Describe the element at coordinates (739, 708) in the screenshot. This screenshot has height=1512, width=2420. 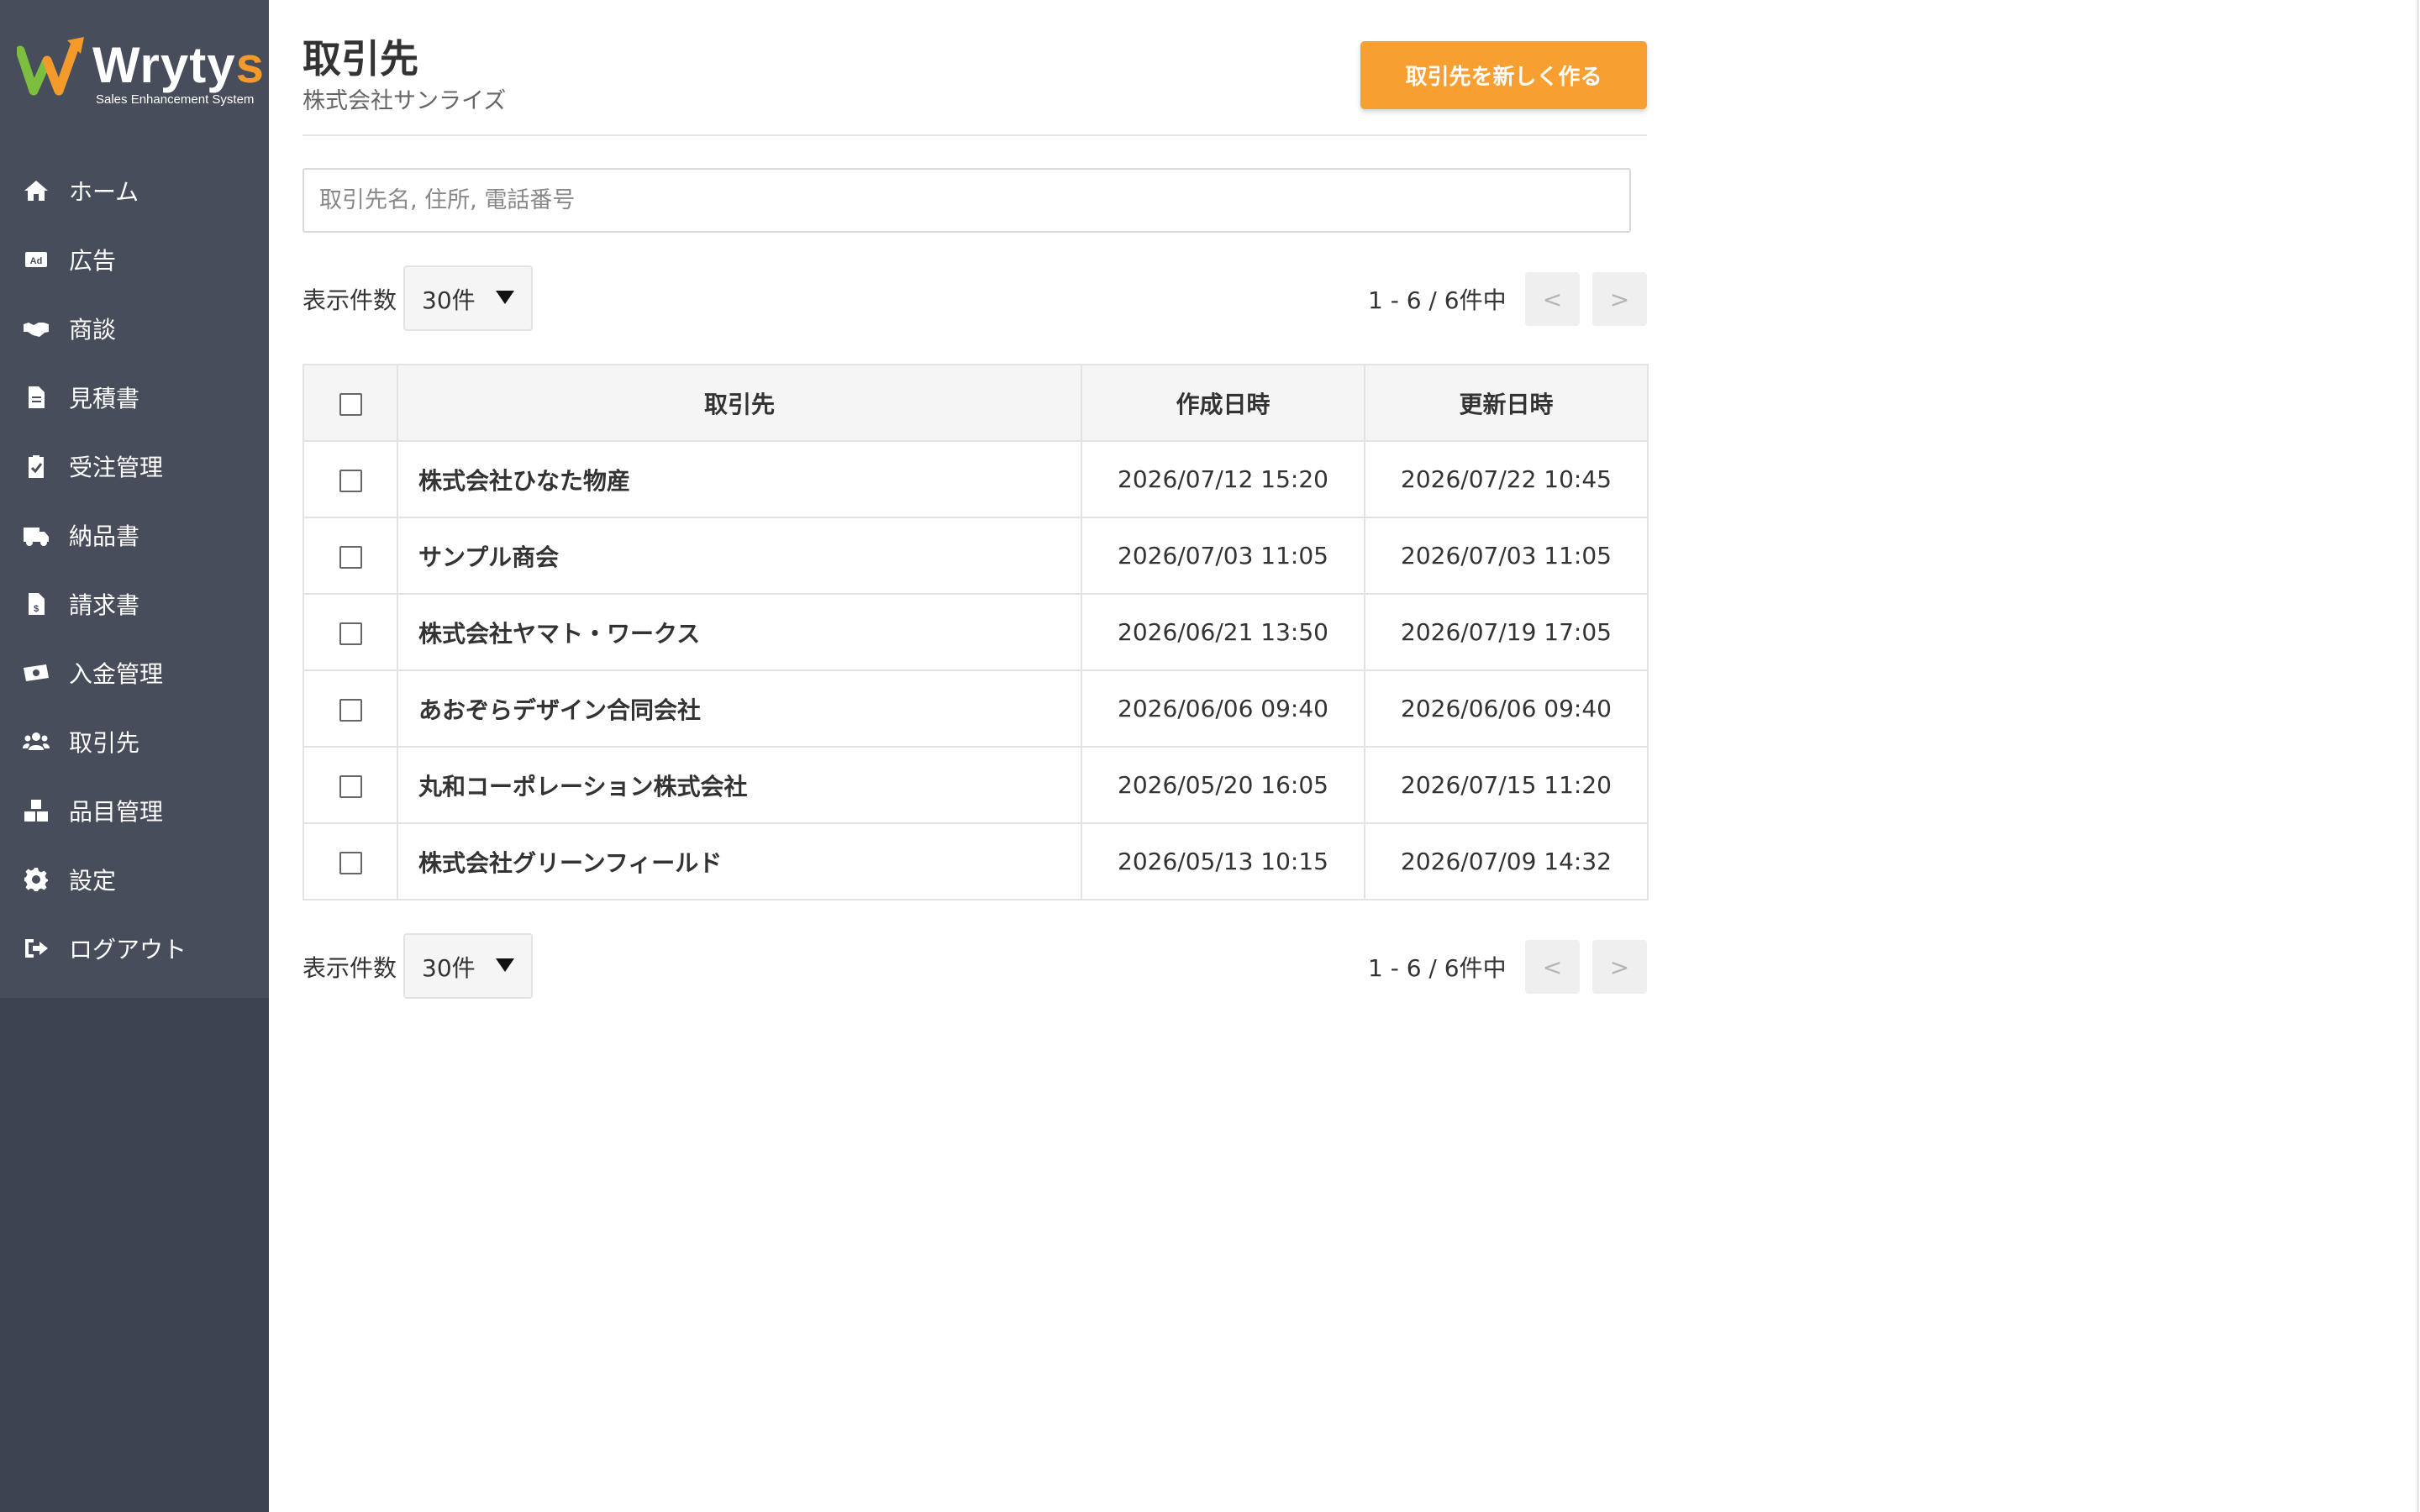
I see `client-name-cell: あおぞらデザイン合同会社` at that location.